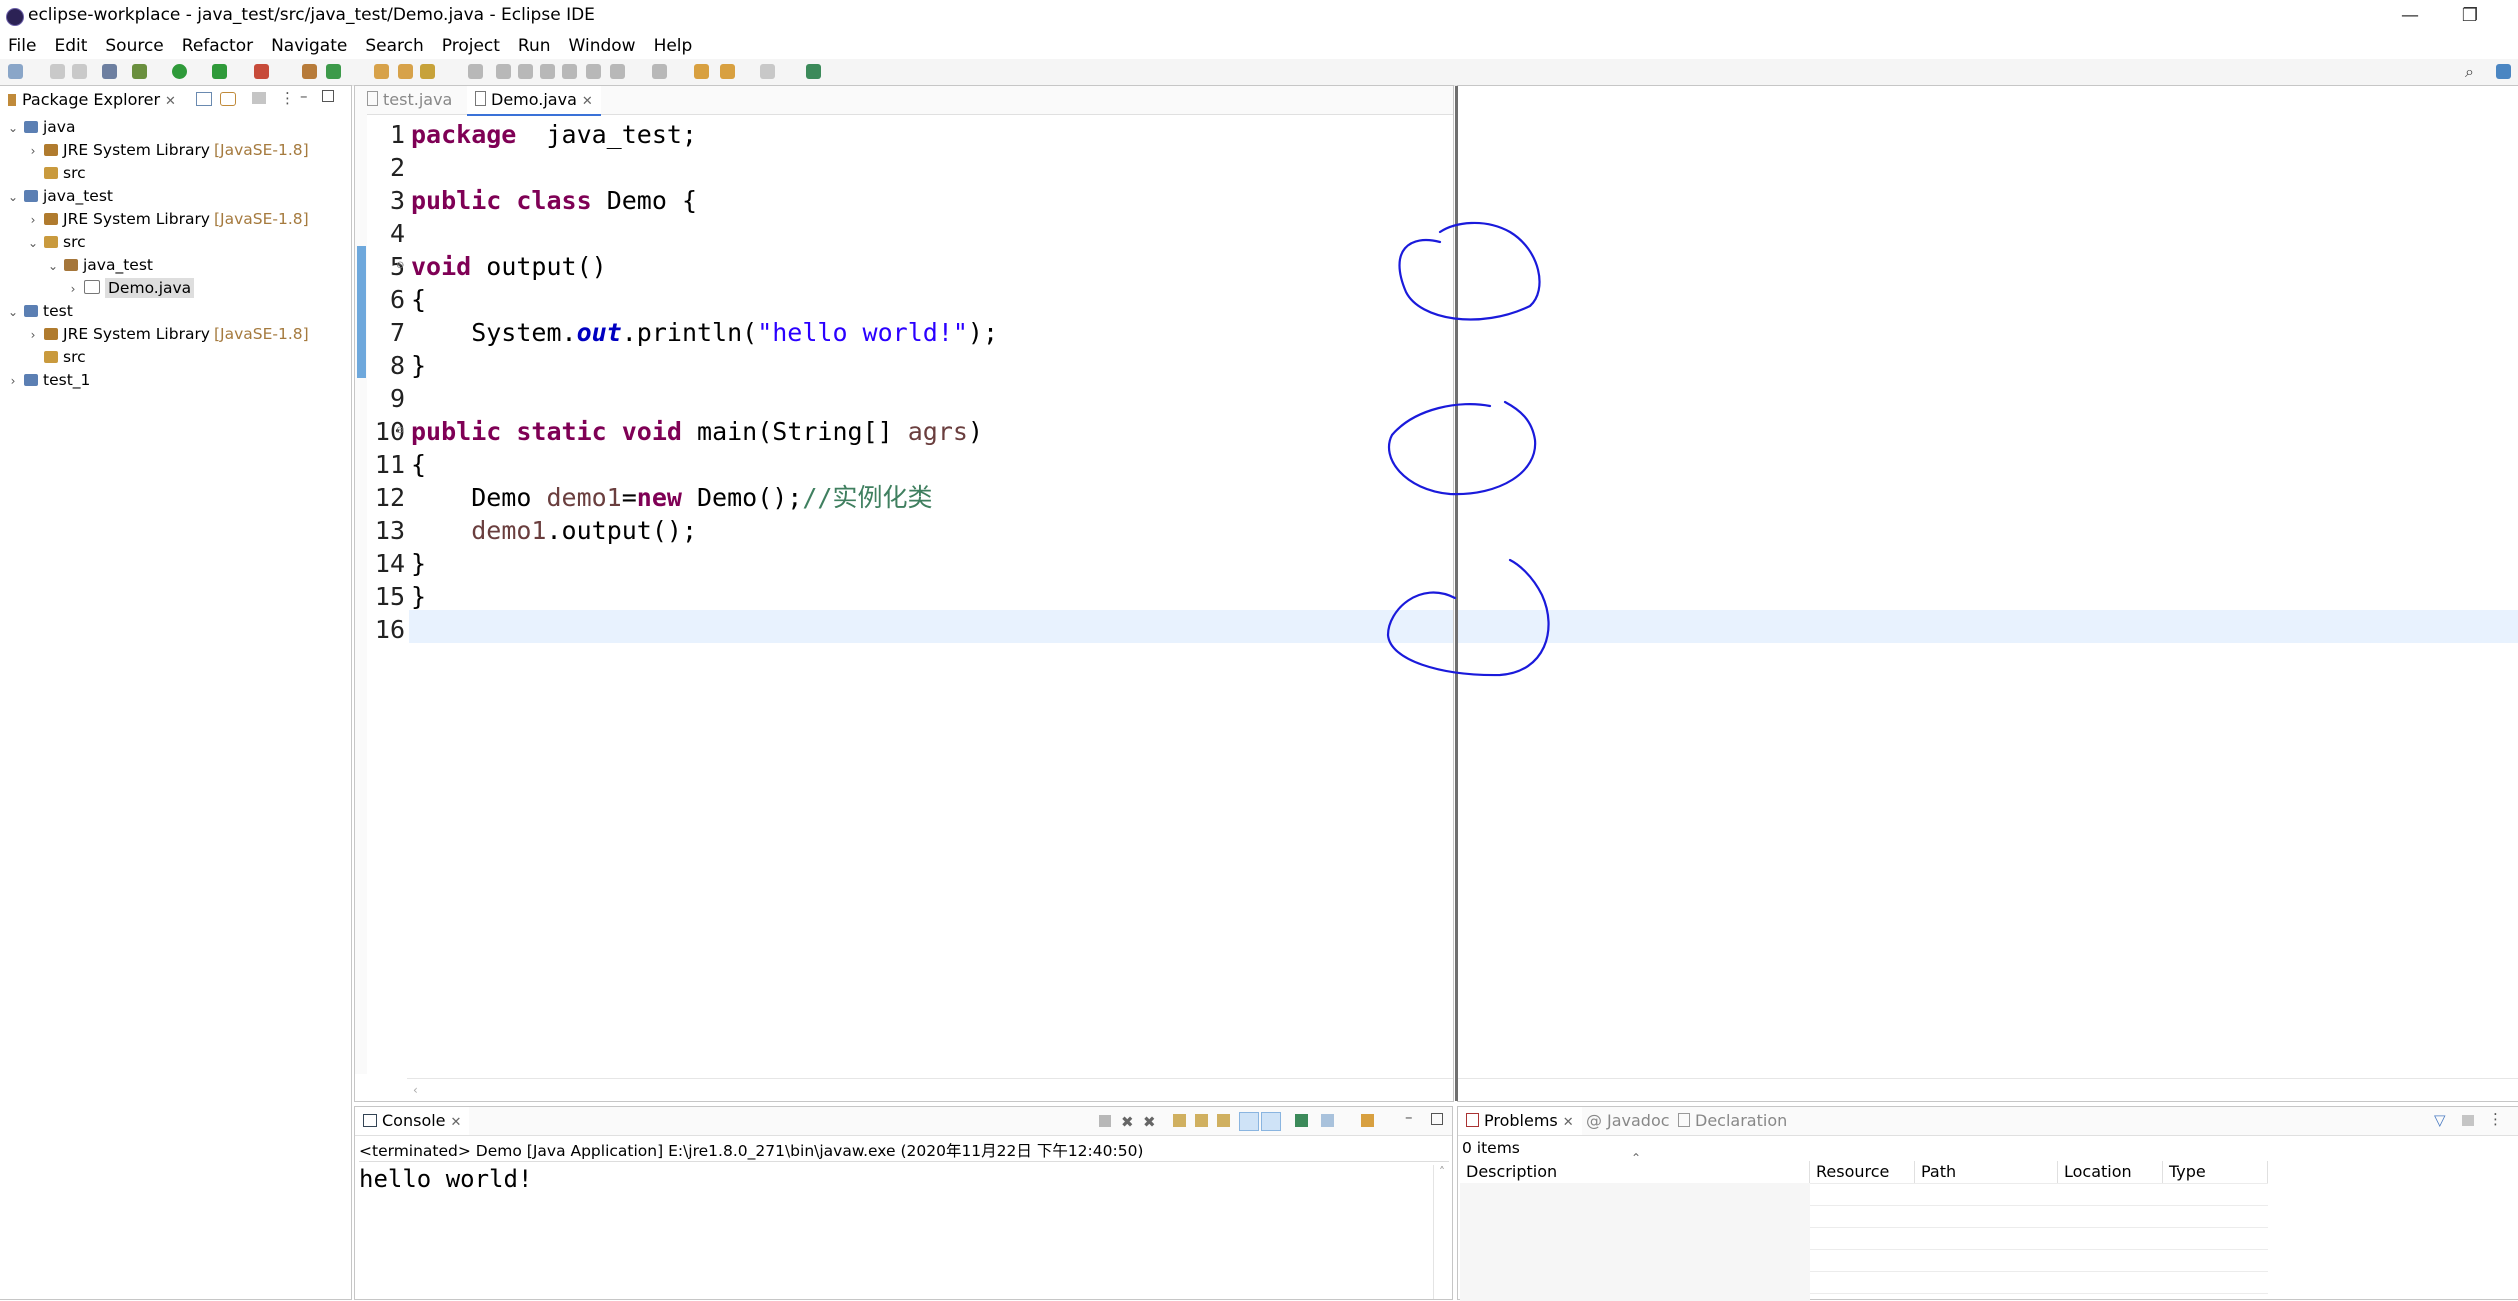 The width and height of the screenshot is (2518, 1301). I want to click on link-with-editor-icon, so click(228, 99).